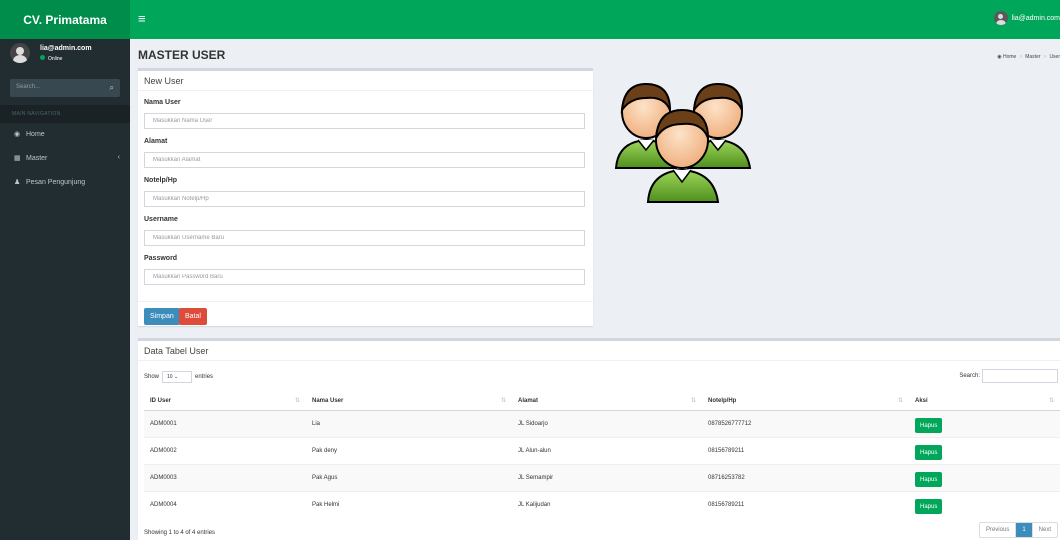  What do you see at coordinates (607, 402) in the screenshot?
I see `col-alamat: Alamat ⇅` at bounding box center [607, 402].